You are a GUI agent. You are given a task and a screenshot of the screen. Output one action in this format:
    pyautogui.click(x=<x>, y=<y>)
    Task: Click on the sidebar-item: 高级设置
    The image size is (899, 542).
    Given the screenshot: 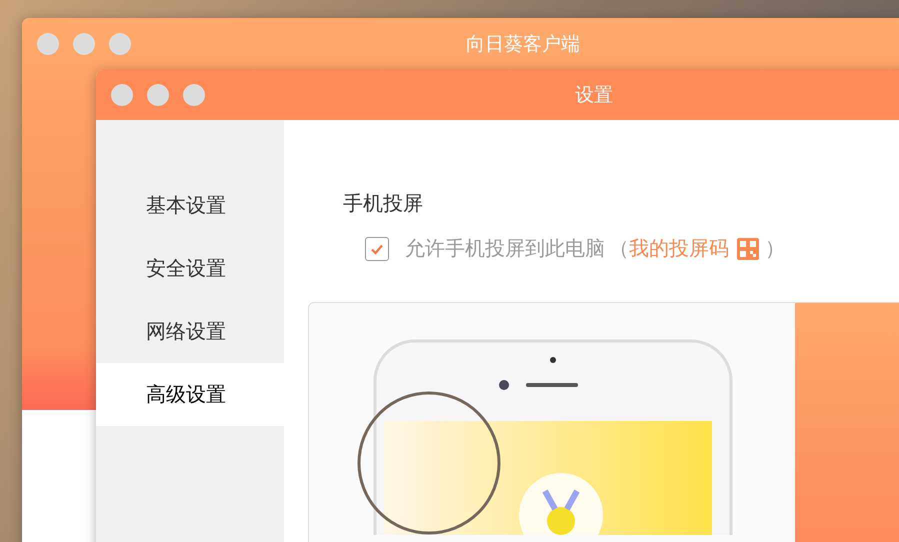 What is the action you would take?
    pyautogui.click(x=190, y=394)
    